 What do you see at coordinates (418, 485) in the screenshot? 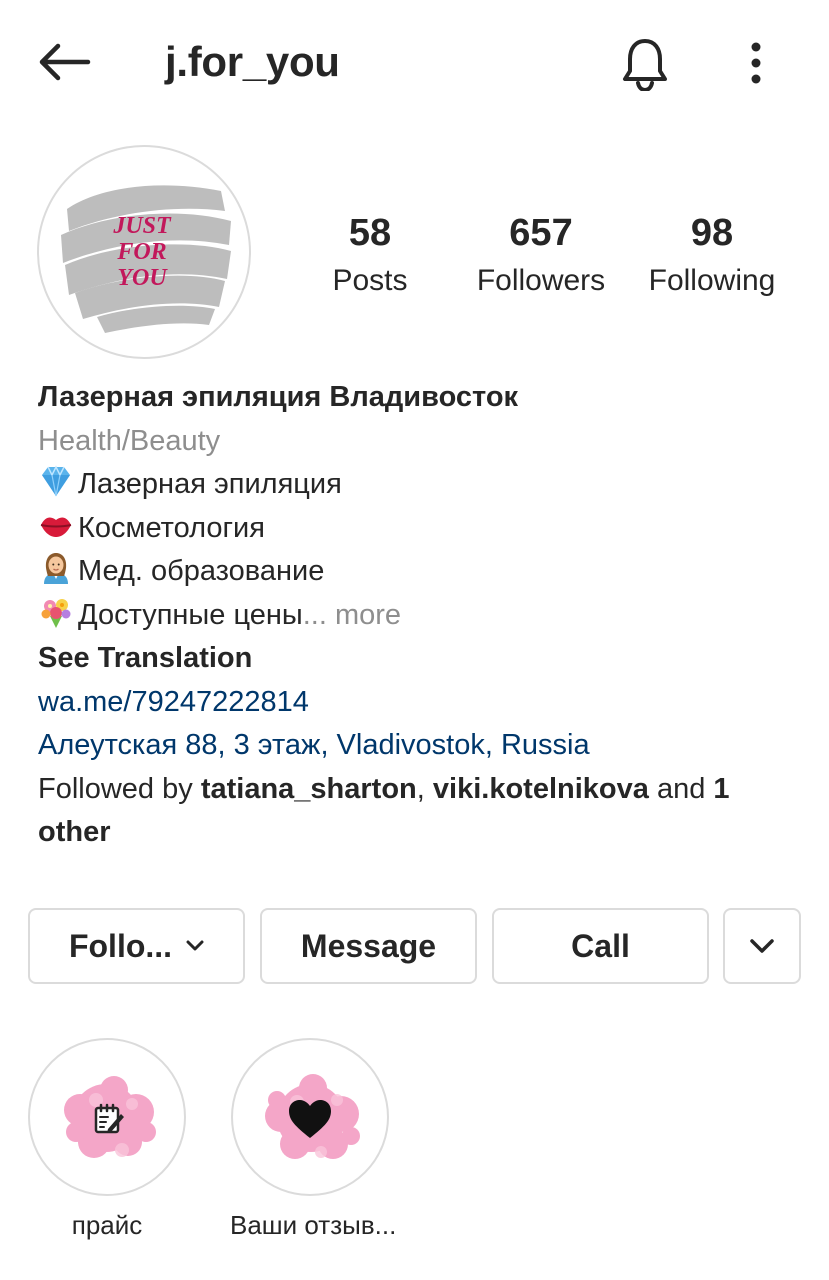
I see `bio-line: Лазерная эпиляция` at bounding box center [418, 485].